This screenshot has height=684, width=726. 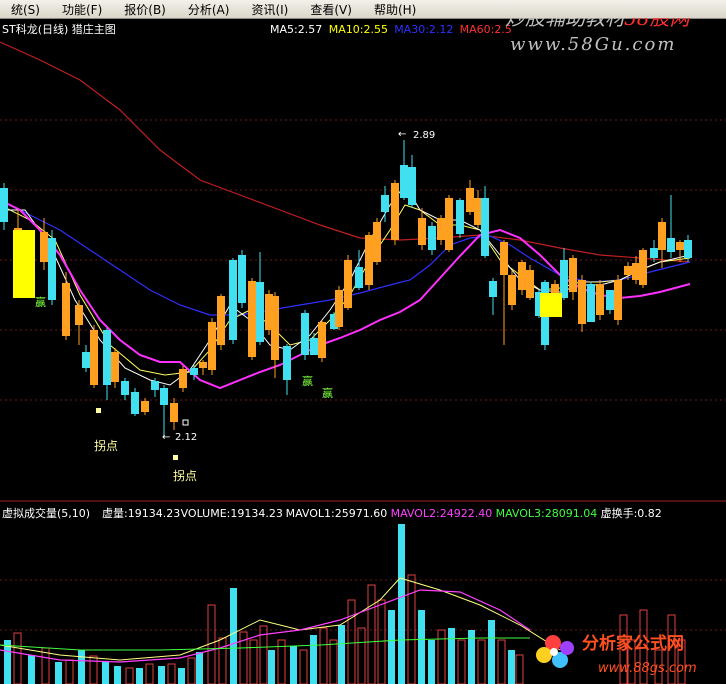 What do you see at coordinates (25, 9) in the screenshot?
I see `menu-item-0: 统(S)` at bounding box center [25, 9].